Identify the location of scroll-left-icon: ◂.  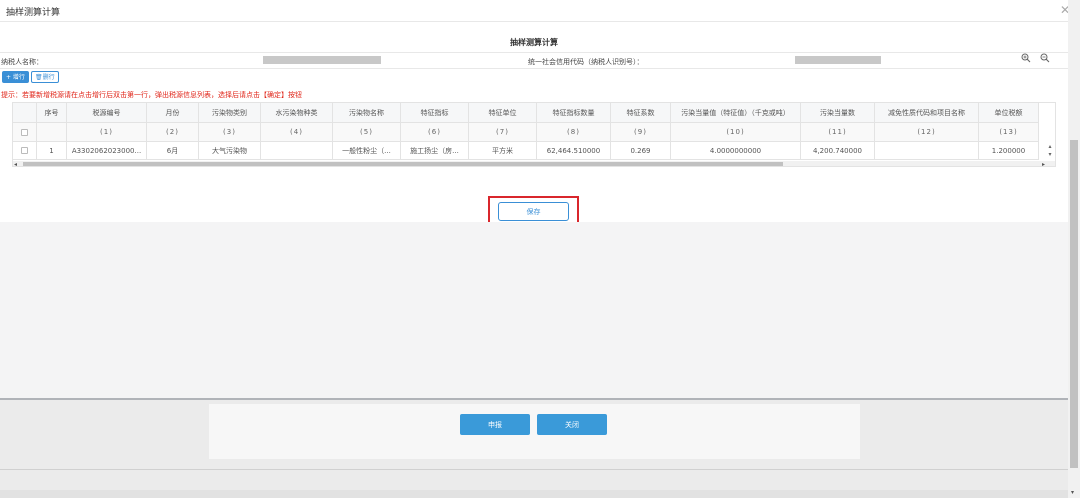
(15, 163).